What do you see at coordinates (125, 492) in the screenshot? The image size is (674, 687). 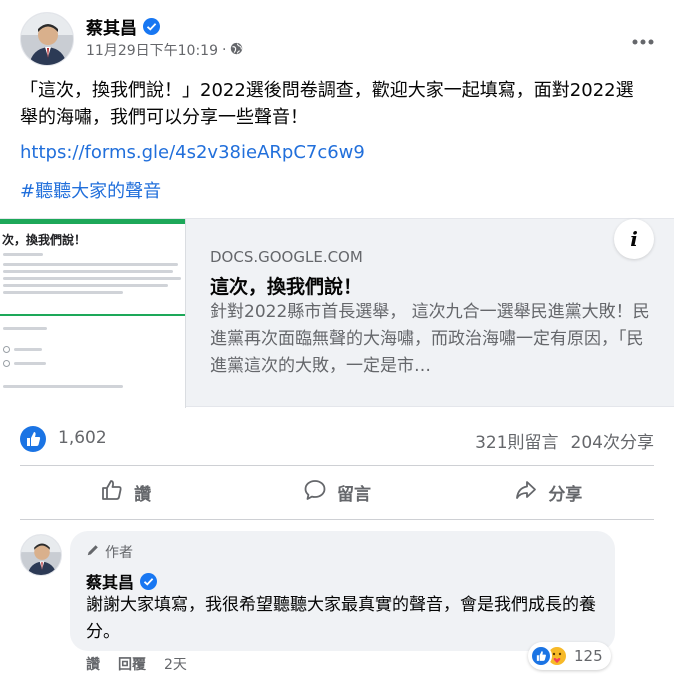 I see `like-button: 讚` at bounding box center [125, 492].